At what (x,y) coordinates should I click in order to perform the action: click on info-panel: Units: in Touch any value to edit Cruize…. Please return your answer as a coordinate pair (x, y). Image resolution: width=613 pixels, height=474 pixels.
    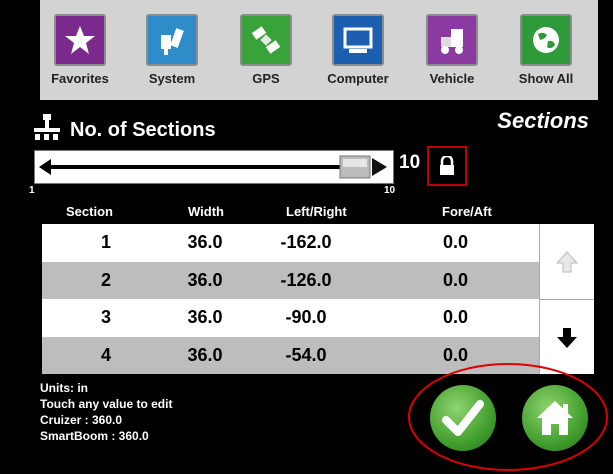
    Looking at the image, I should click on (106, 412).